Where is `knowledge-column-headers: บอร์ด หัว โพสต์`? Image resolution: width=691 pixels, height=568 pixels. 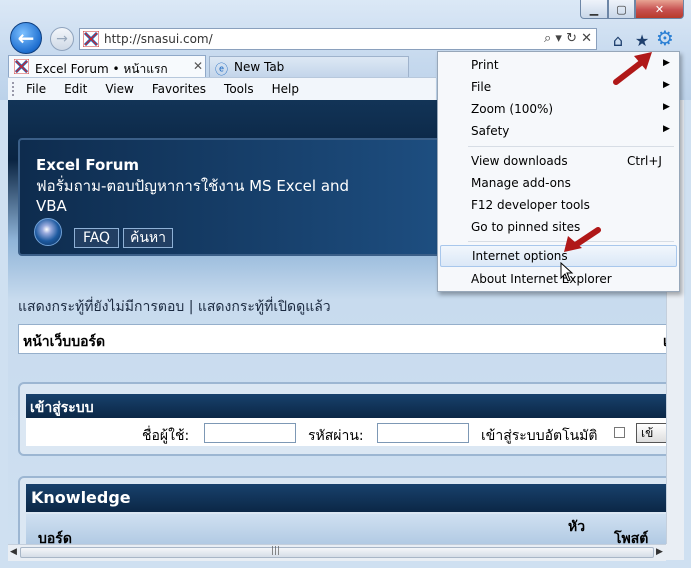 knowledge-column-headers: บอร์ด หัว โพสต์ is located at coordinates (346, 529).